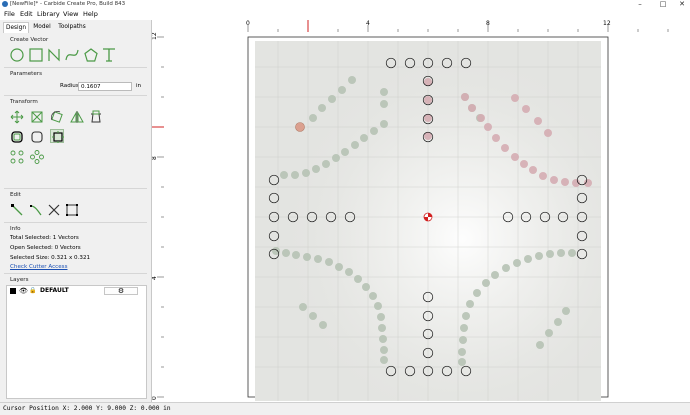  I want to click on layer-color-swatch, so click(13, 291).